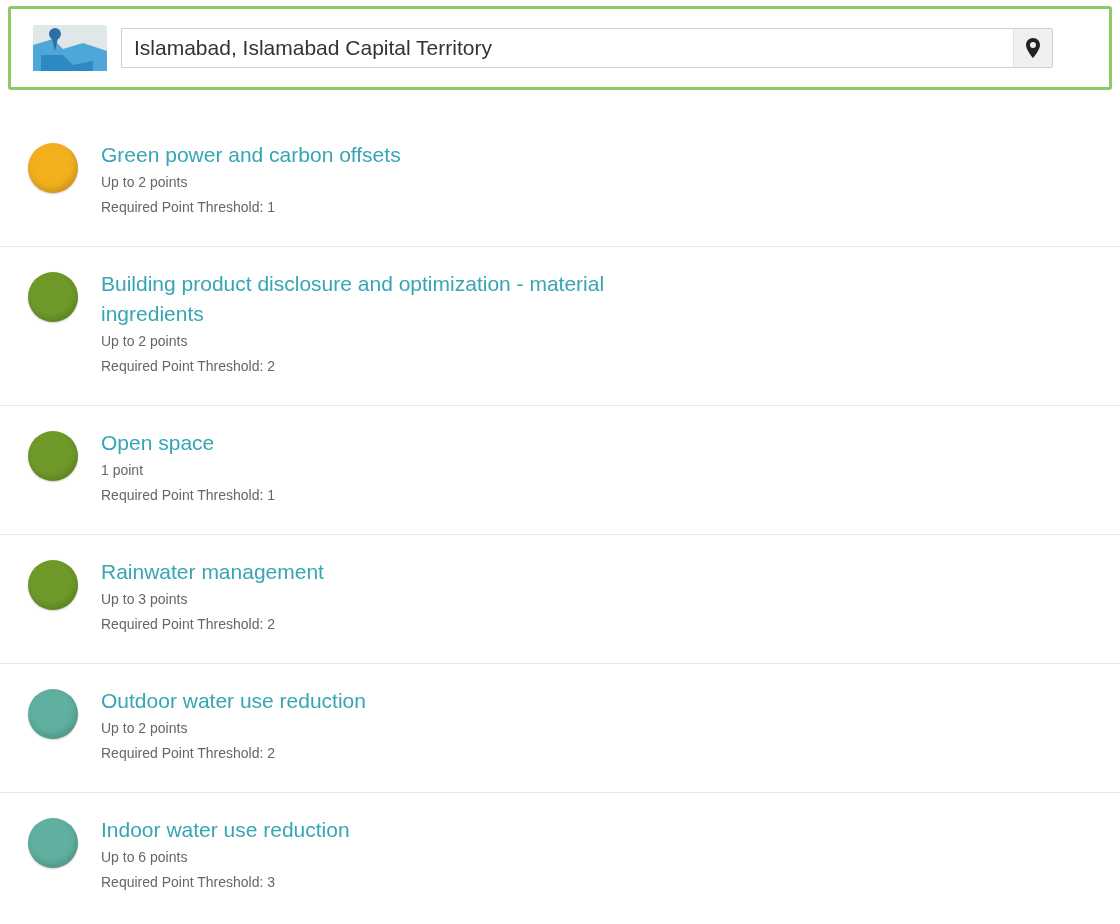 This screenshot has width=1120, height=924. I want to click on credit-title-link: Green power and carbon offsets, so click(251, 155).